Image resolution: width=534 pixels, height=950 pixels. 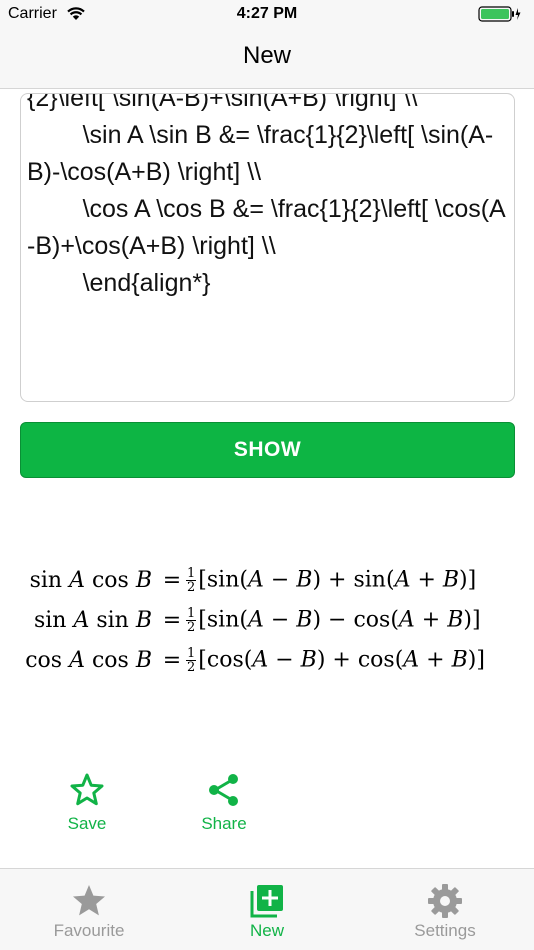 I want to click on share-label: Share, so click(x=224, y=823).